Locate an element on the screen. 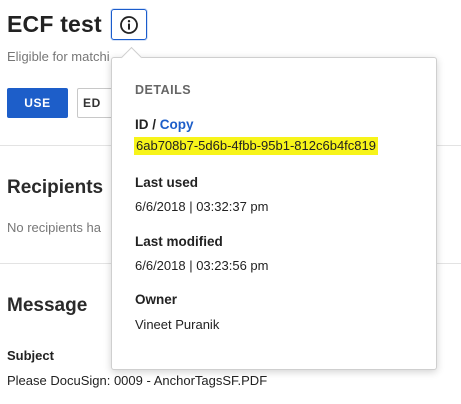 This screenshot has width=461, height=404. subject-label: Subject is located at coordinates (30, 355).